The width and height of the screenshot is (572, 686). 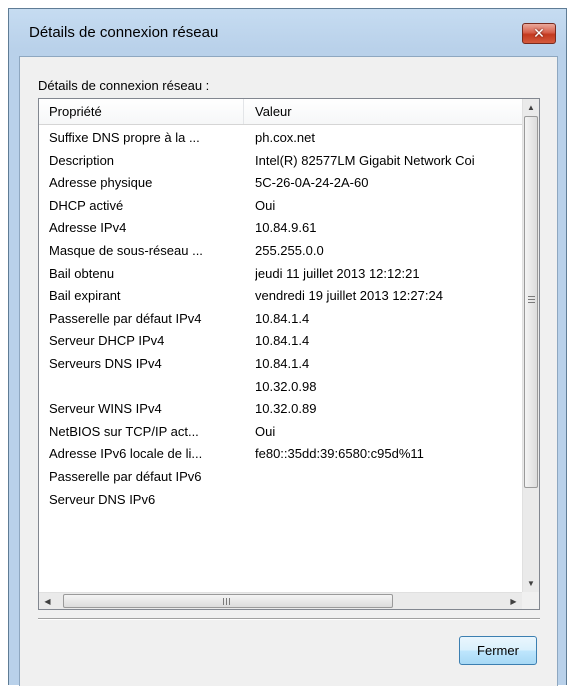 What do you see at coordinates (47, 601) in the screenshot?
I see `scroll-left-arrow-icon: ◀` at bounding box center [47, 601].